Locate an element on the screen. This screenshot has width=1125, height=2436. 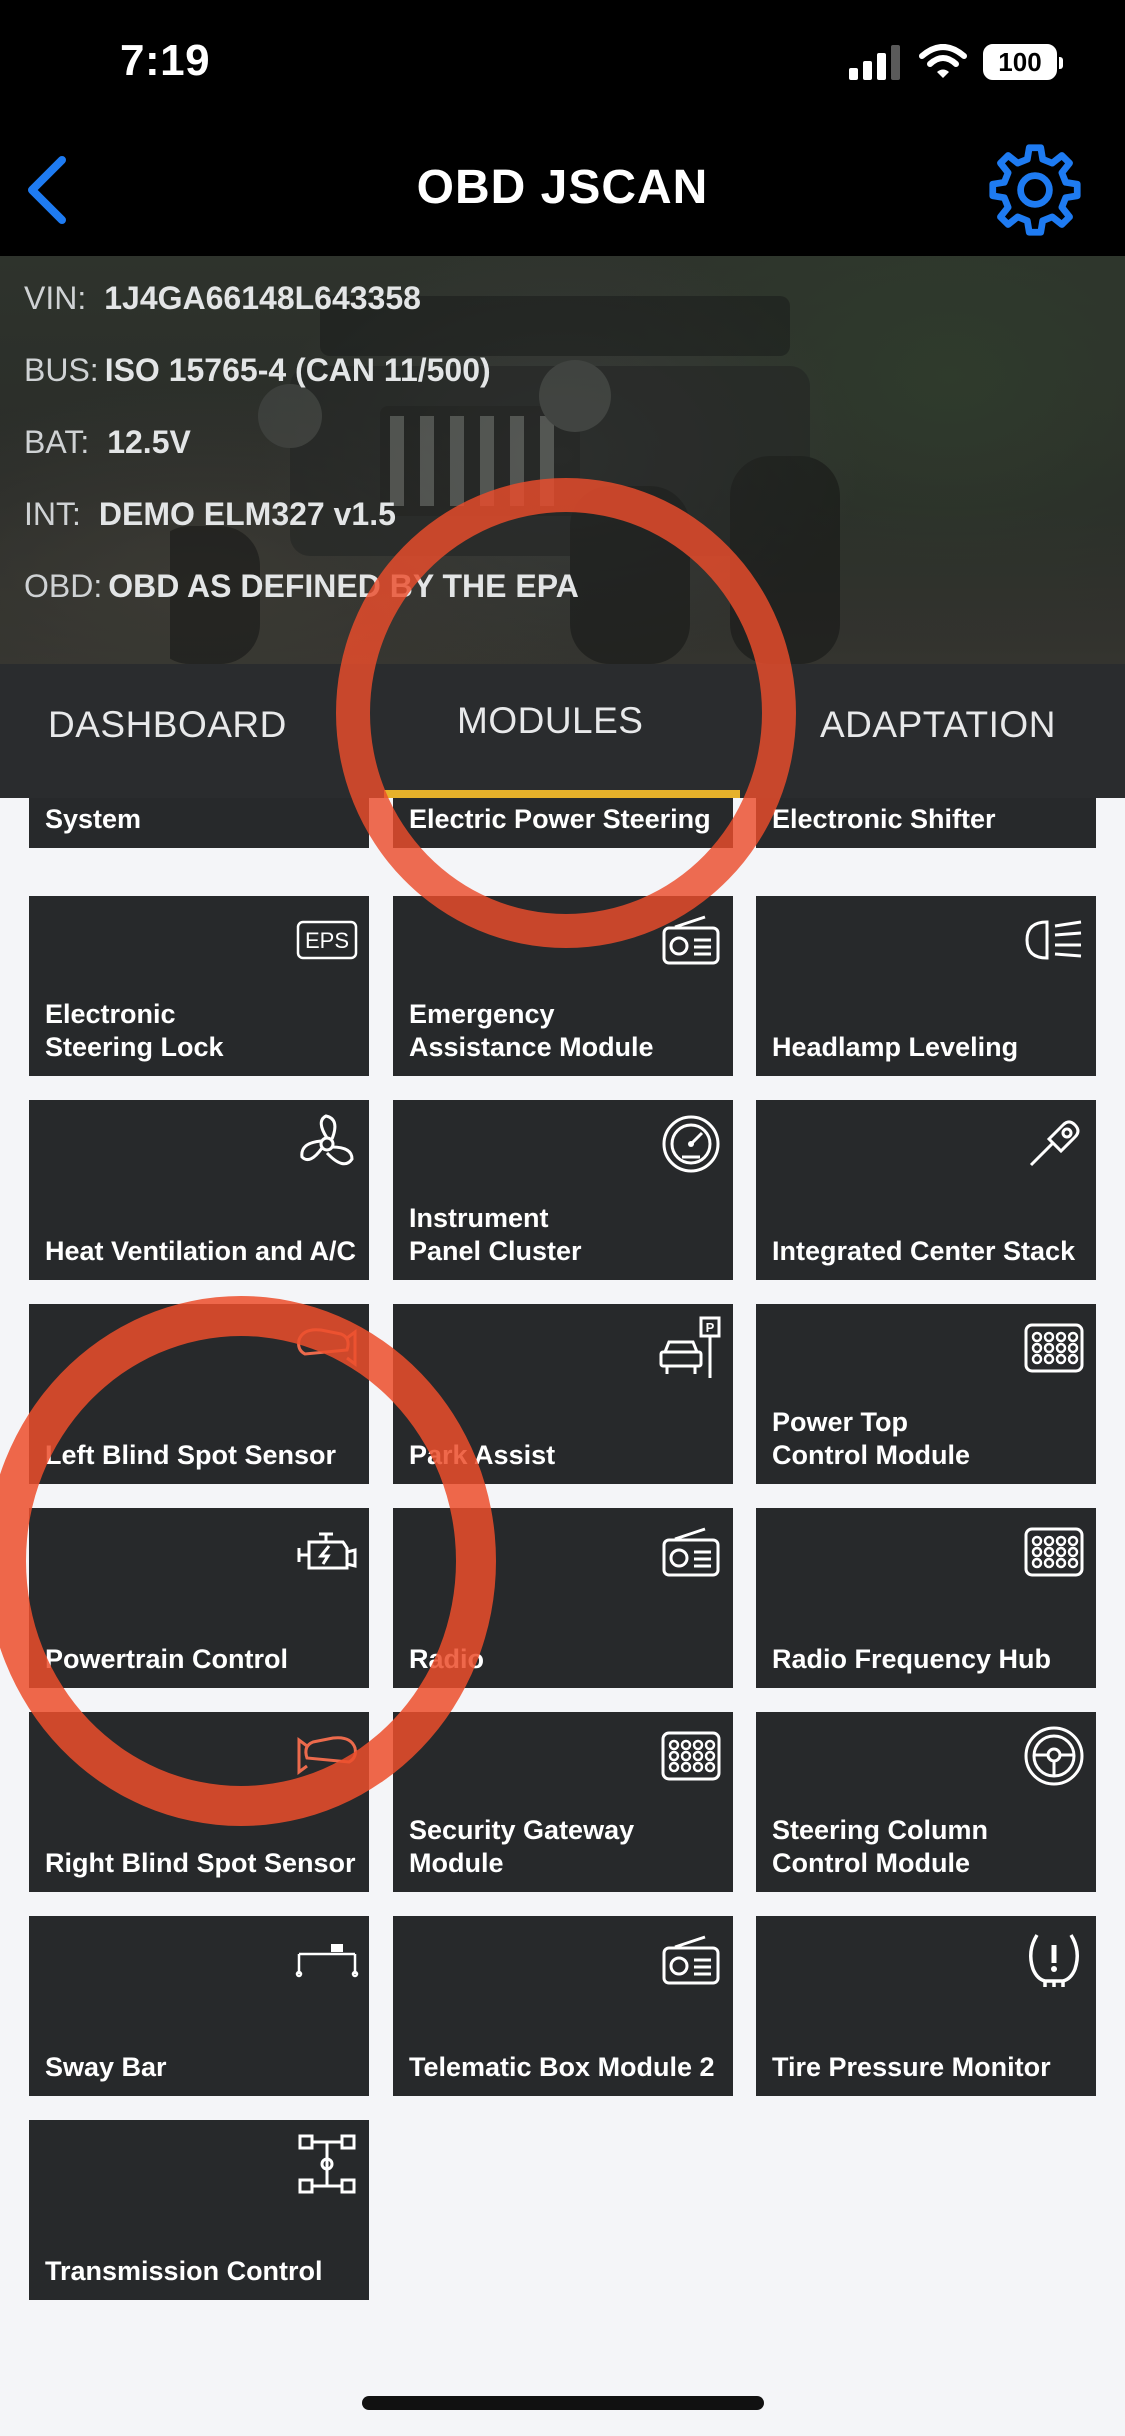
vin-value: 1J4GA66148L643358 is located at coordinates (262, 298).